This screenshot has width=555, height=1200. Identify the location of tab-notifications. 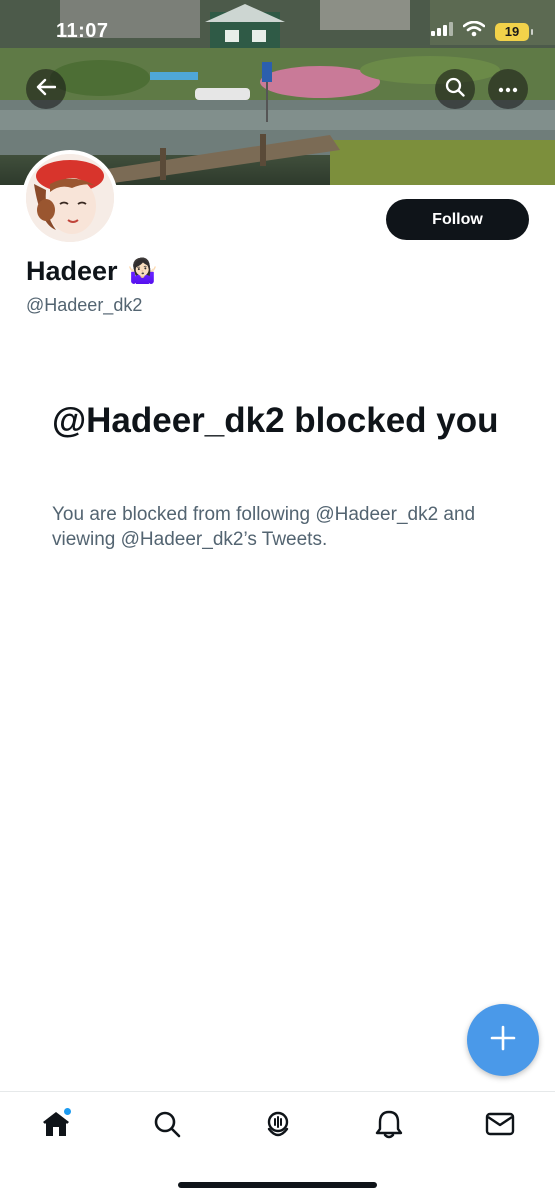
(389, 1126).